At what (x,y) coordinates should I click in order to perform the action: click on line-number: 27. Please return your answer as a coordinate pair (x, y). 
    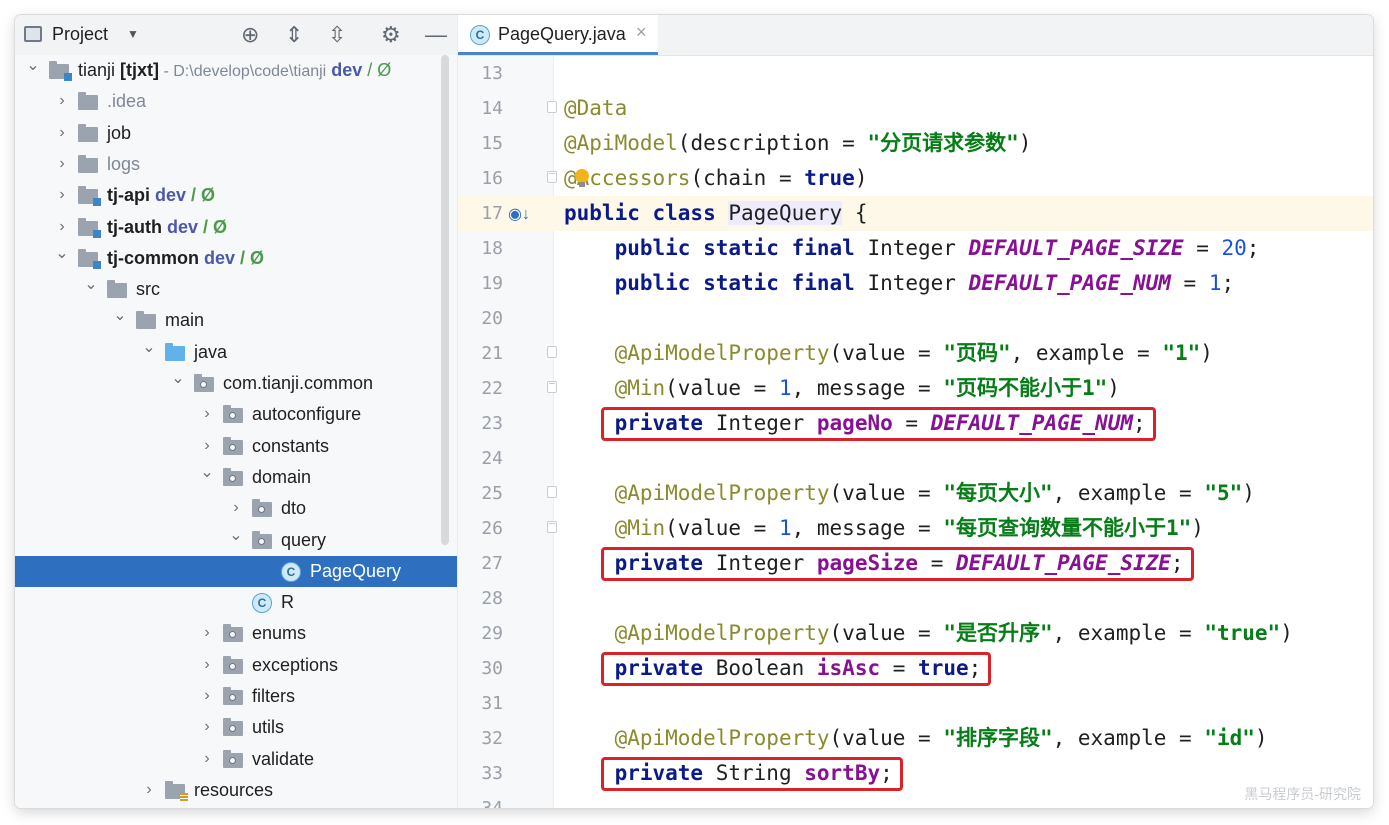
    Looking at the image, I should click on (480, 563).